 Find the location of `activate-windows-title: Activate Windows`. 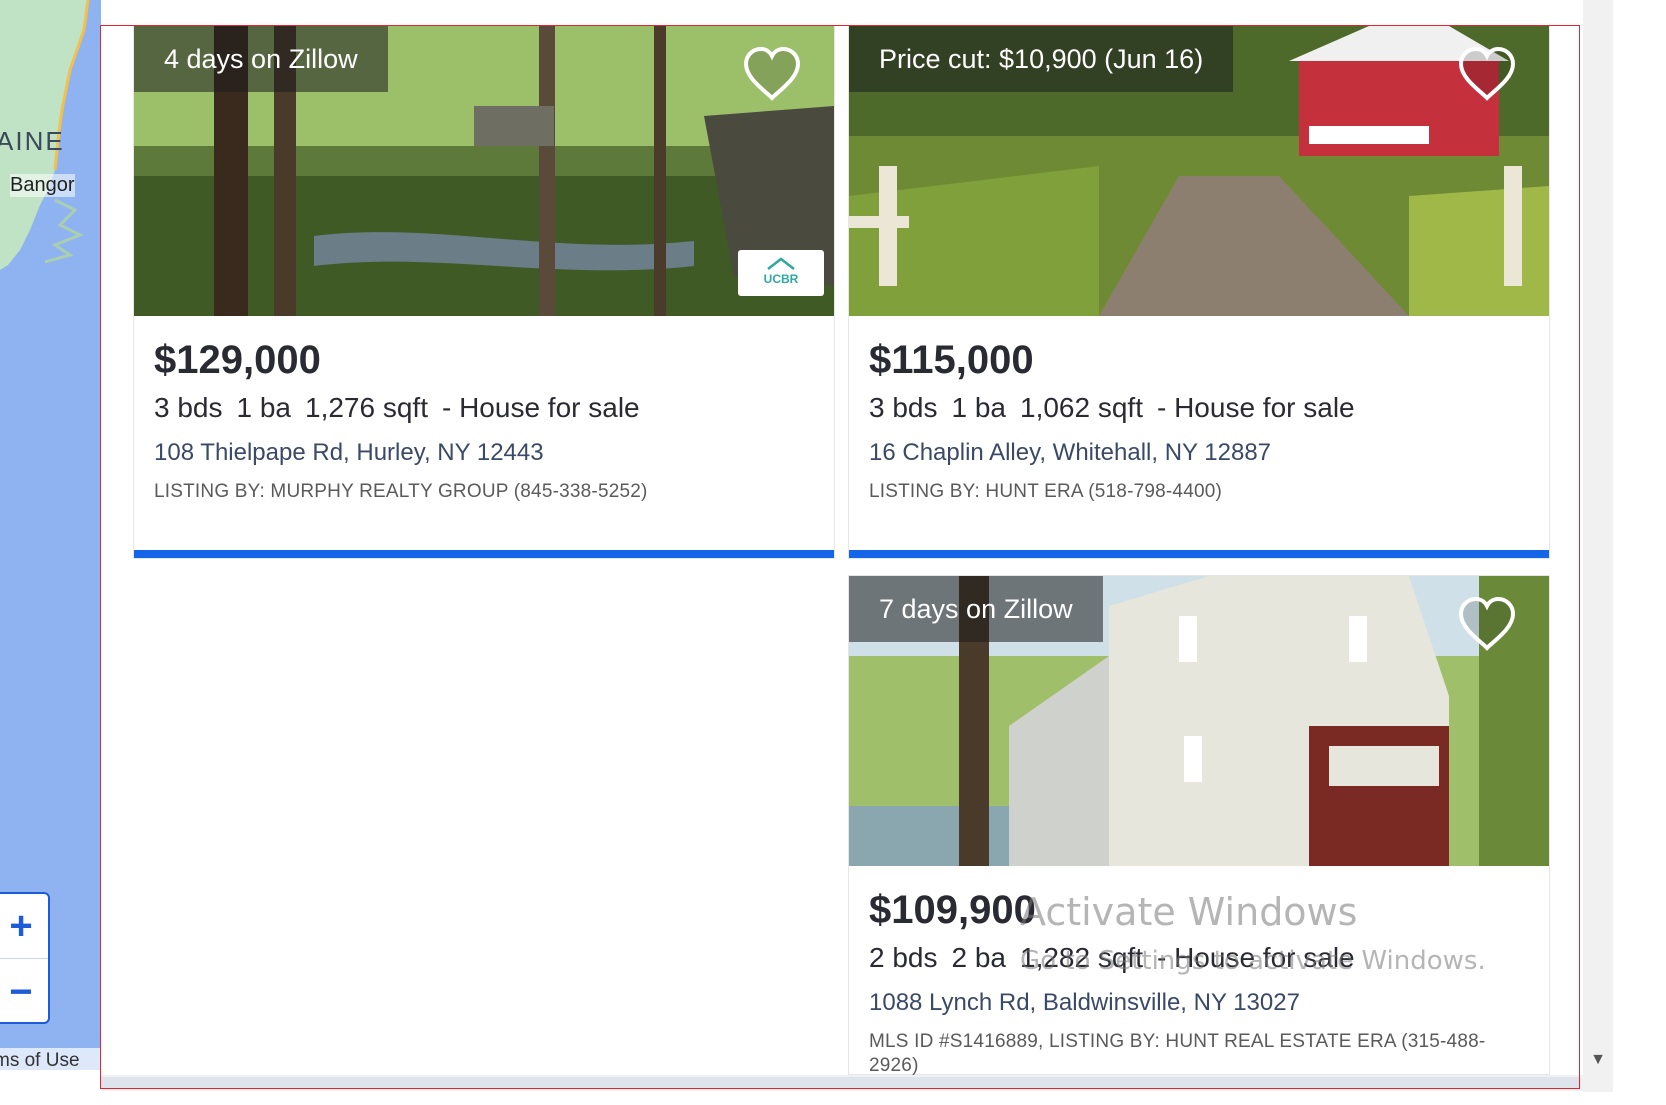

activate-windows-title: Activate Windows is located at coordinates (1189, 912).